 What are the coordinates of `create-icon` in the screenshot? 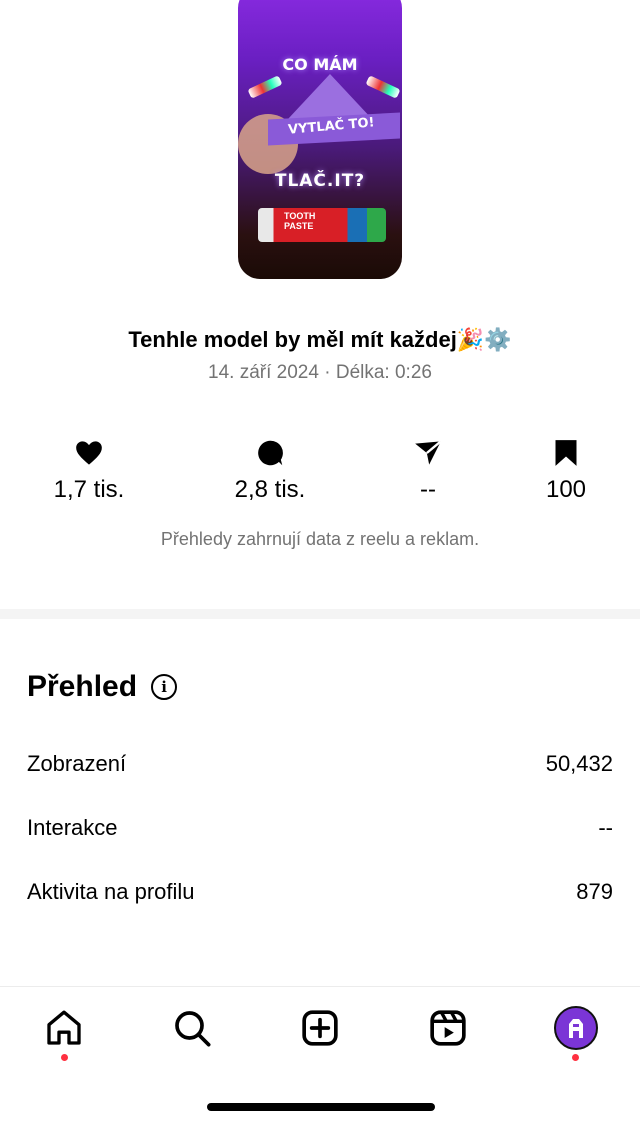 It's located at (320, 1028).